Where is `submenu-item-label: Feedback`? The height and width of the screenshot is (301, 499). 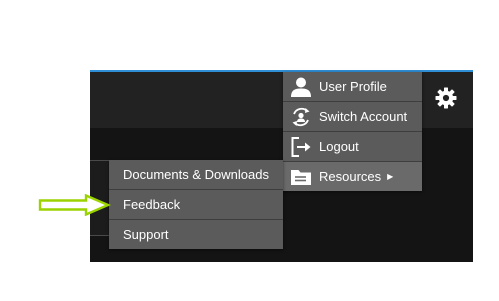 submenu-item-label: Feedback is located at coordinates (152, 204).